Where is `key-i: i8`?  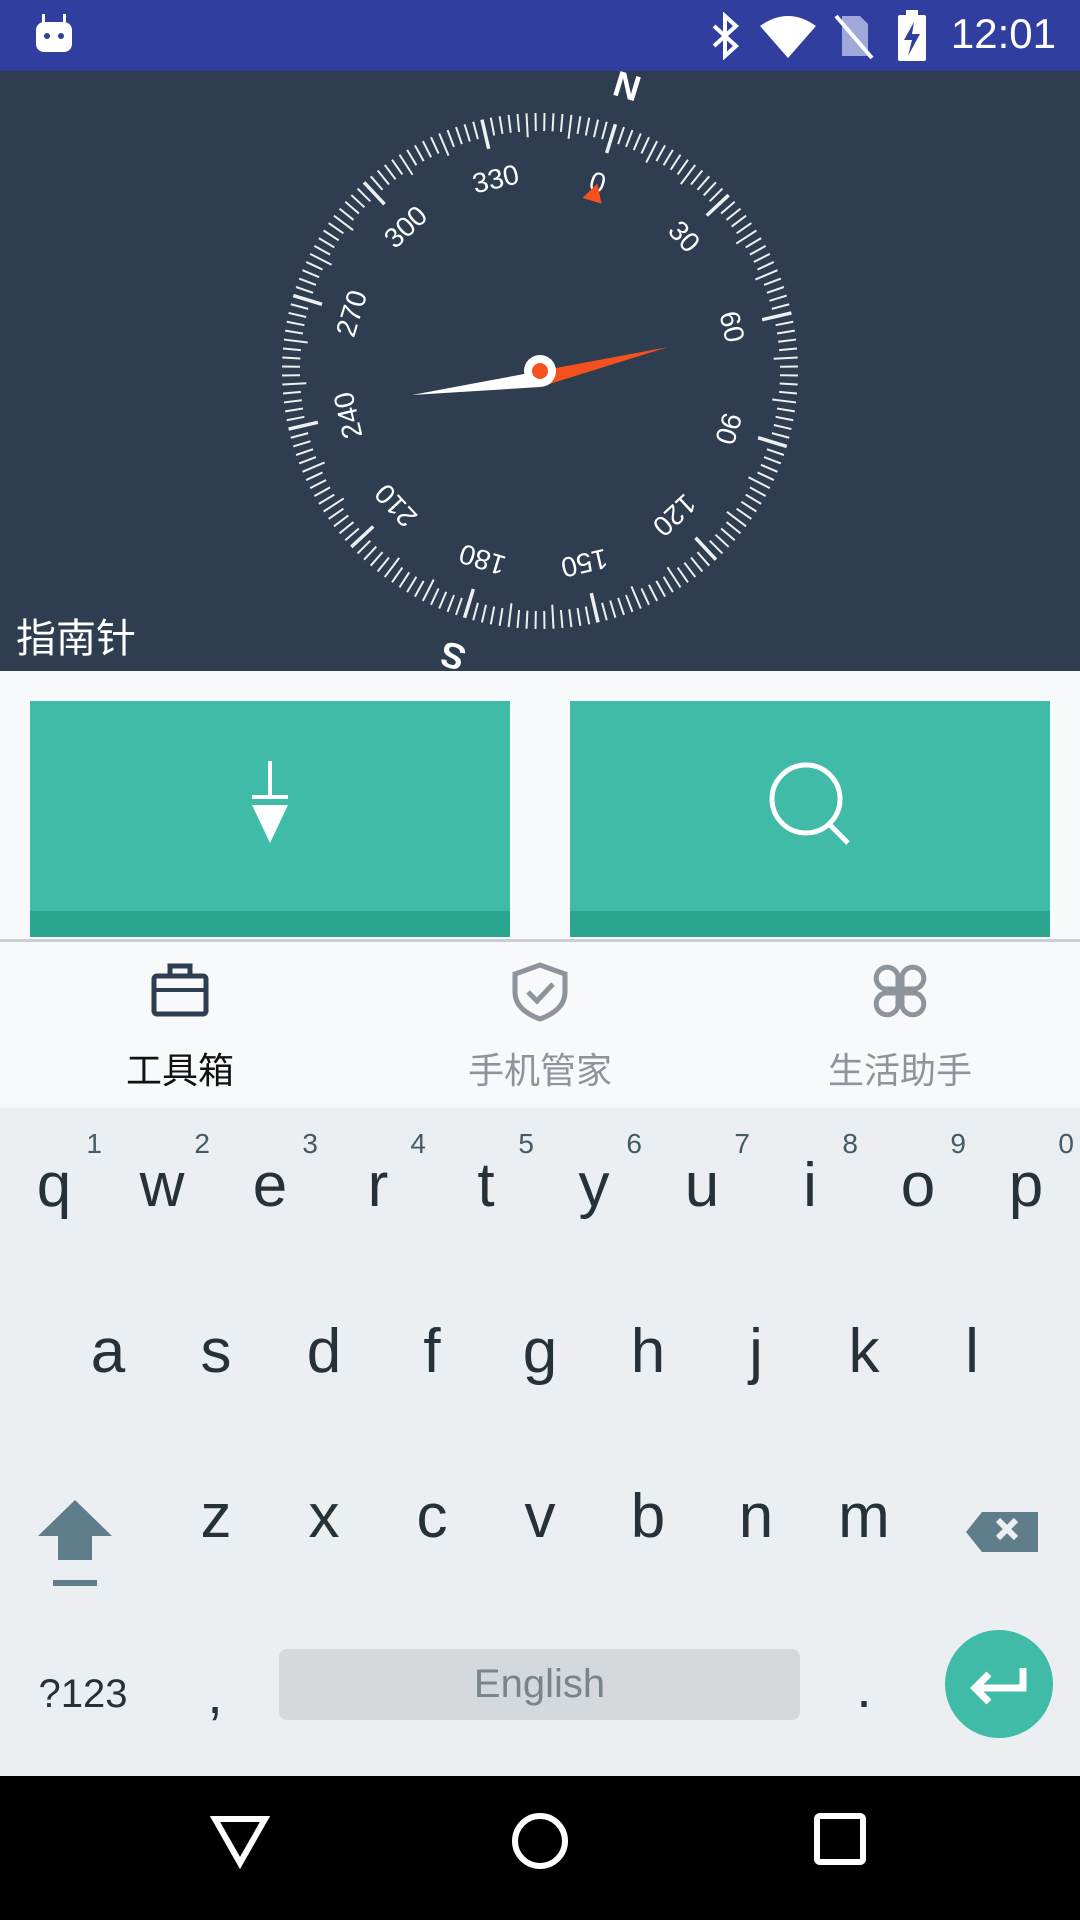 key-i: i8 is located at coordinates (810, 1183).